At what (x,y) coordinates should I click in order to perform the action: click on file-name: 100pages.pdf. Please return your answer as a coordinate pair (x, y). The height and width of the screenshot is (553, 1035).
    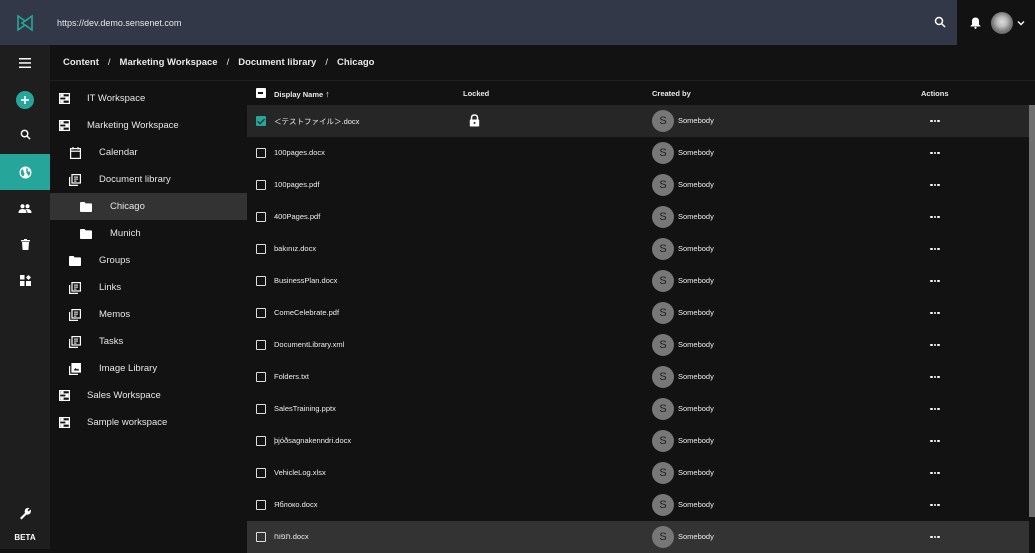
    Looking at the image, I should click on (296, 184).